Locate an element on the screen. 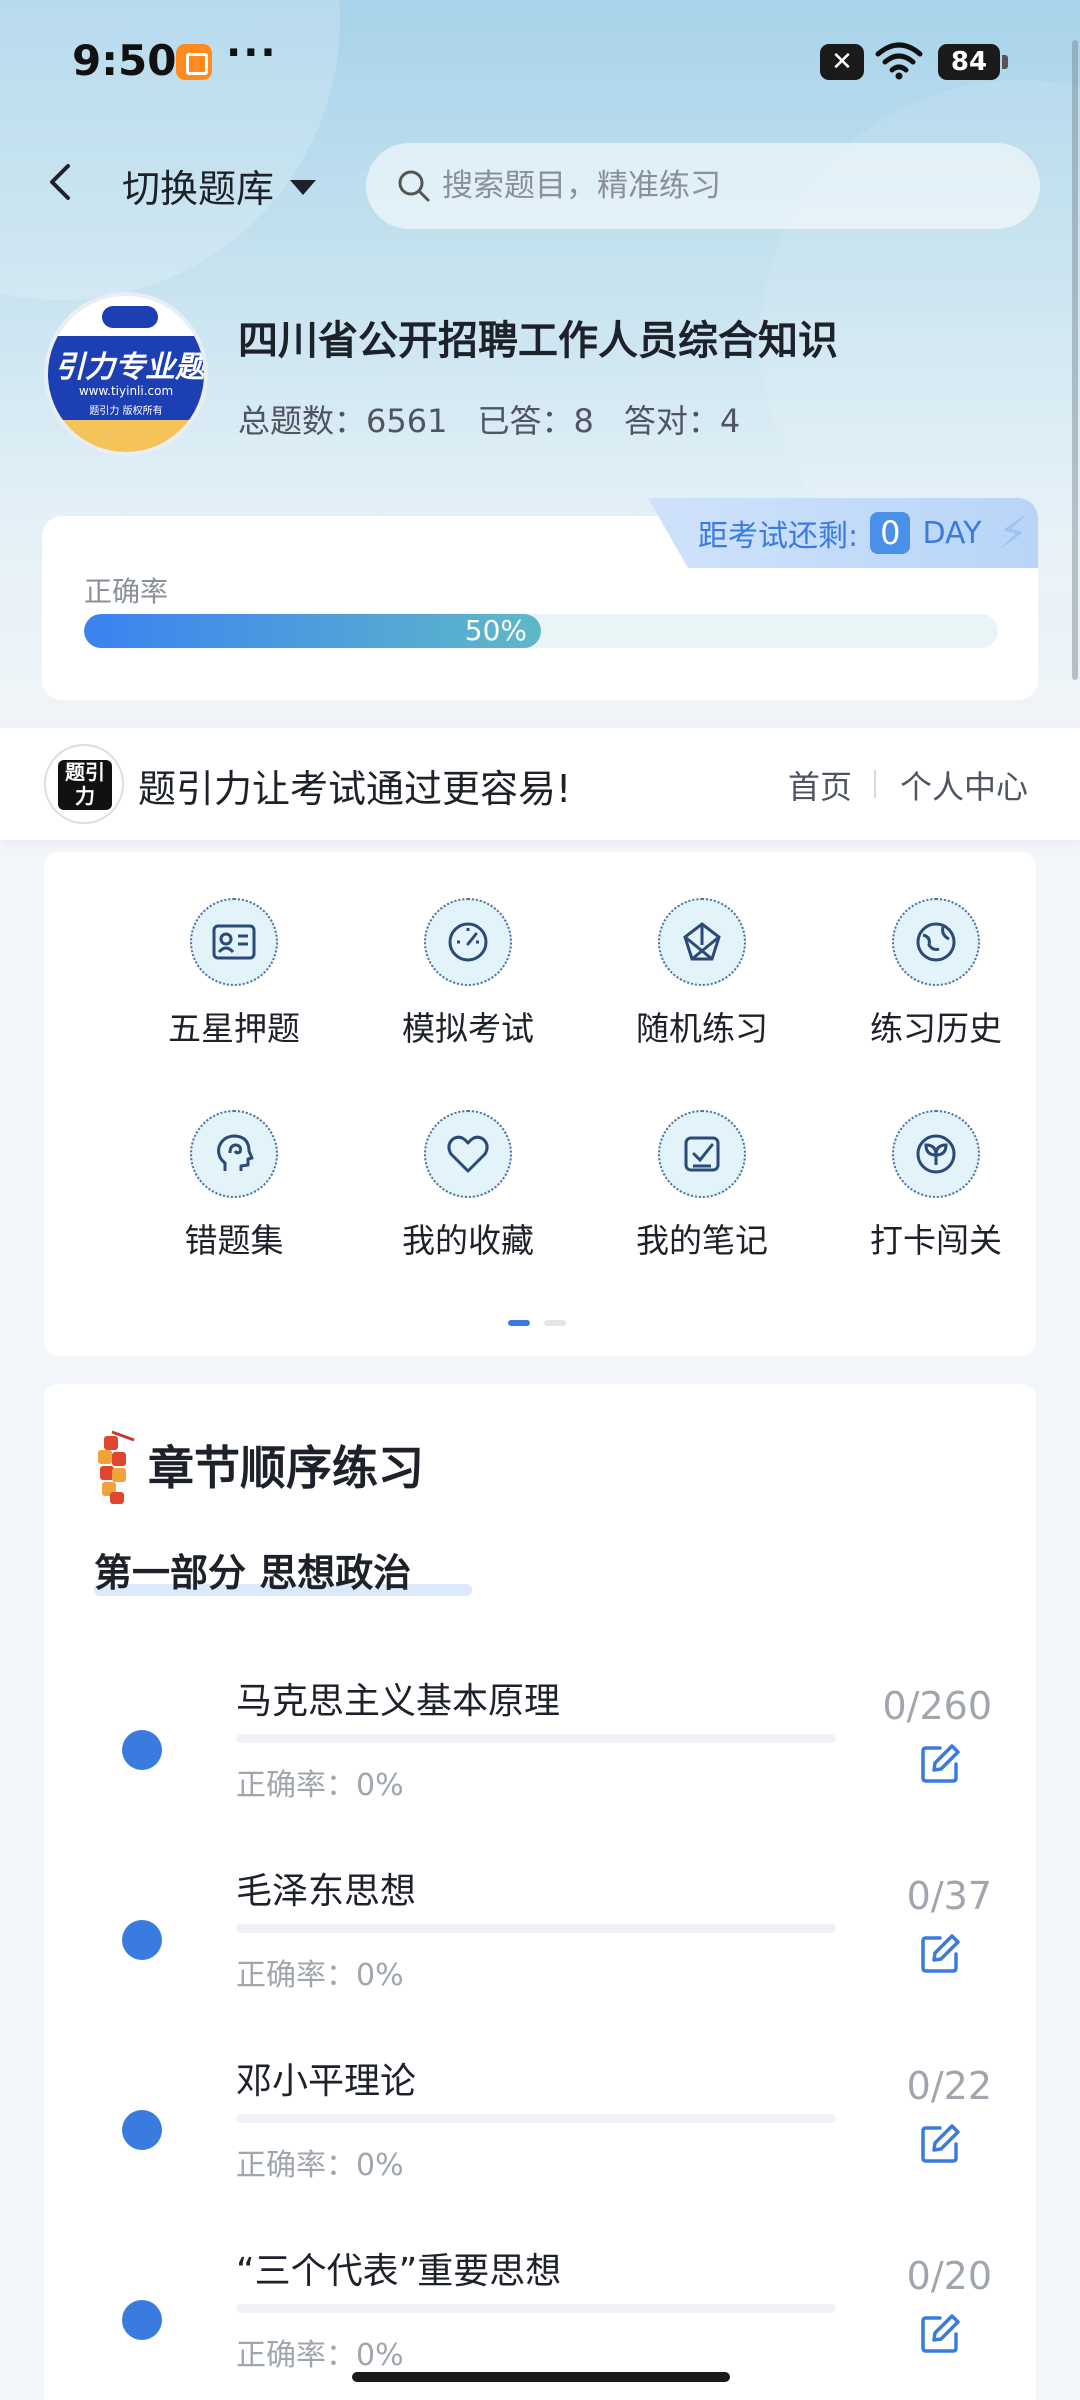 This screenshot has width=1080, height=2400. menu-label: 练习历史 is located at coordinates (936, 1028).